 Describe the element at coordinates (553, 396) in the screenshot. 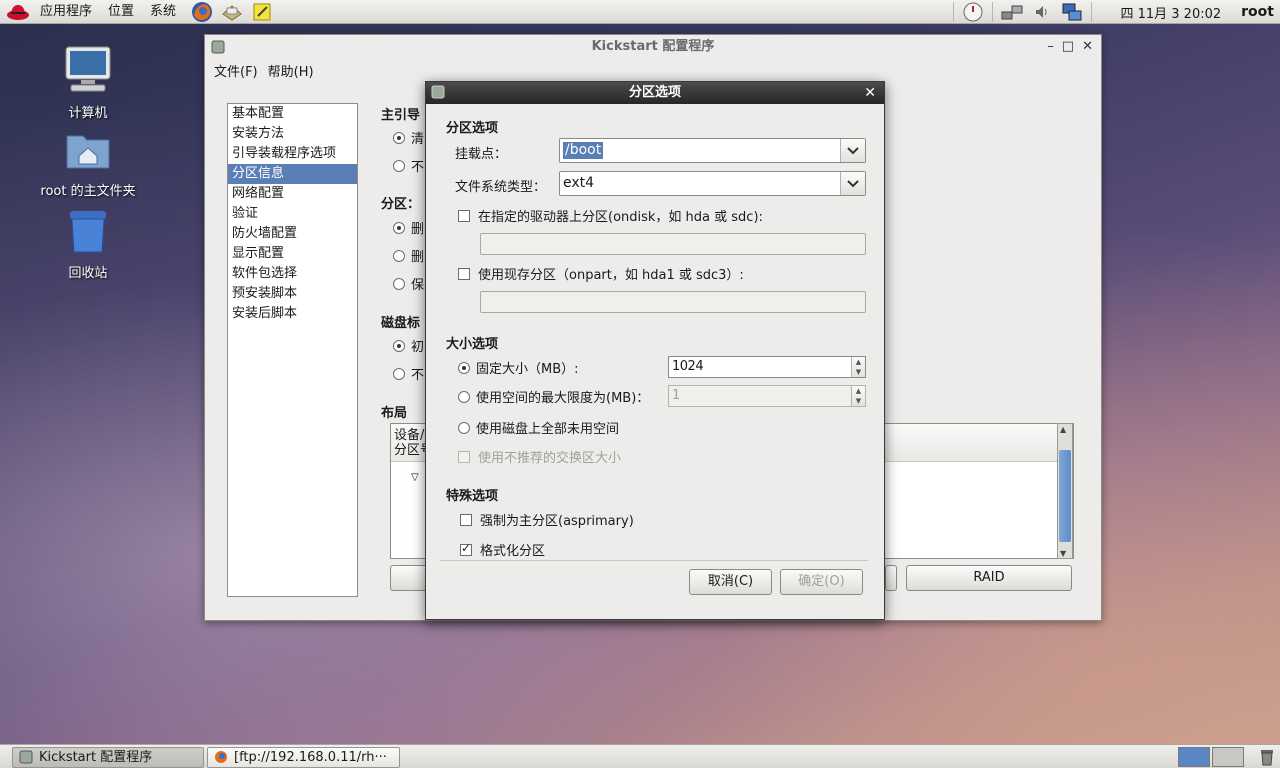

I see `max-size-option: 使用空间的最大限度为(MB)：` at that location.